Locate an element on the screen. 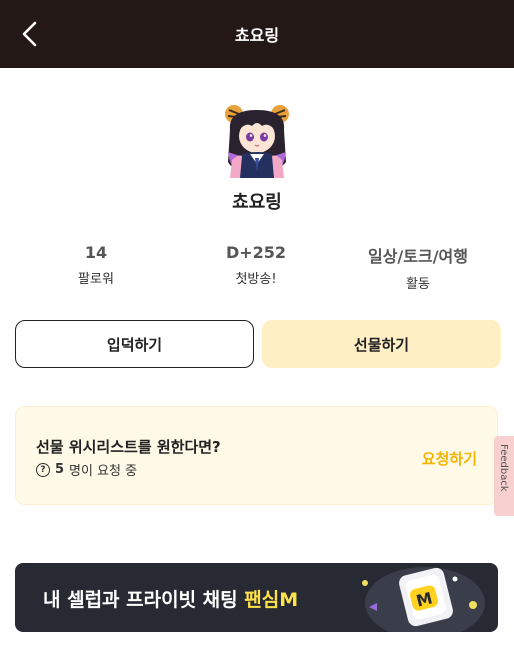 The width and height of the screenshot is (514, 649). back-button is located at coordinates (30, 34).